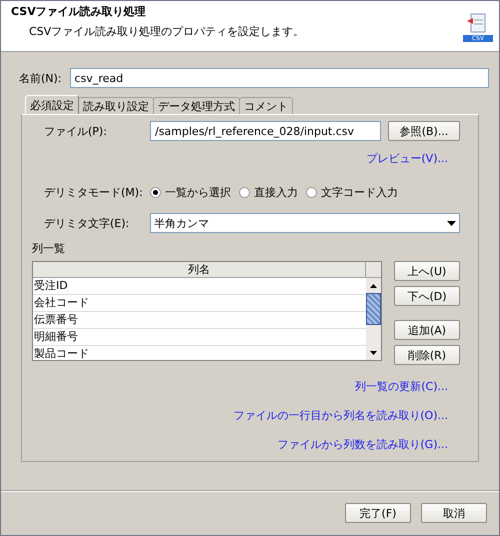  I want to click on tab: 必須設定, so click(52, 104).